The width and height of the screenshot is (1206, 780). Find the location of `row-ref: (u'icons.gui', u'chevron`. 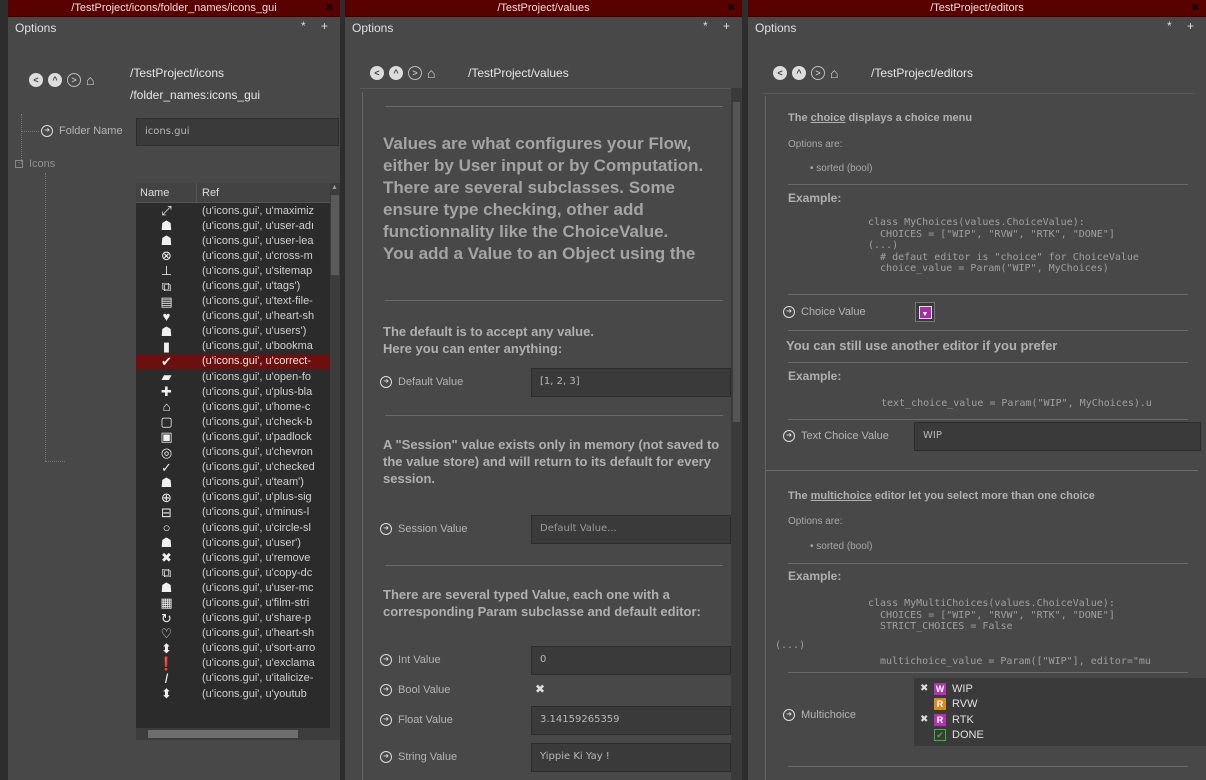

row-ref: (u'icons.gui', u'chevron is located at coordinates (257, 452).